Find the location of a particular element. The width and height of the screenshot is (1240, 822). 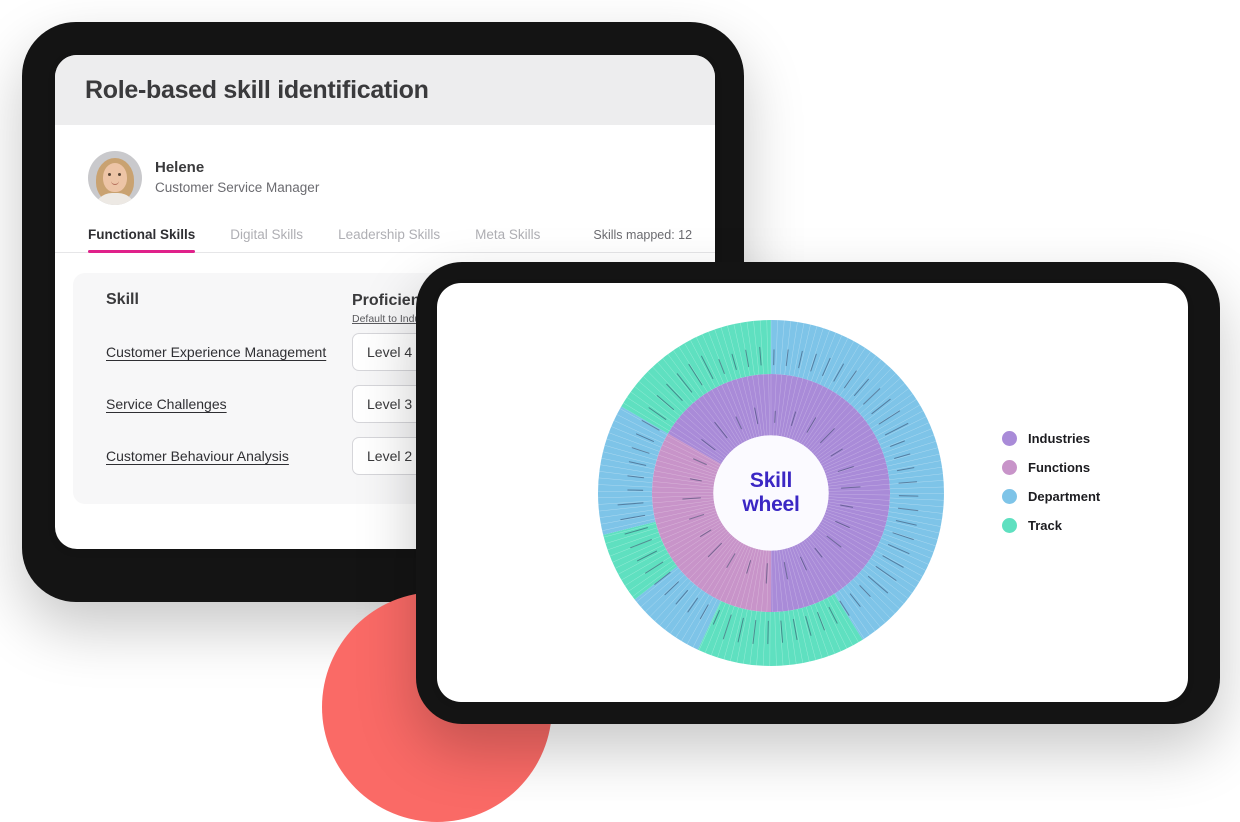

skill-link: Customer Experience Management is located at coordinates (229, 352).